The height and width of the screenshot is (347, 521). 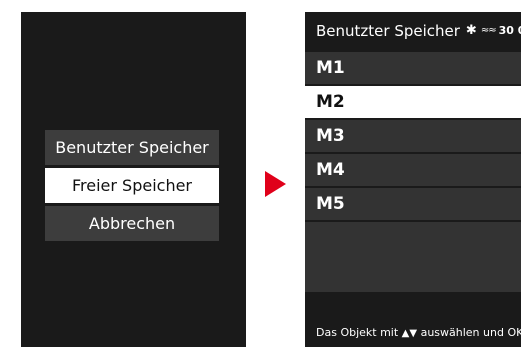 I want to click on memory-slot-m1: M1, so click(x=413, y=68).